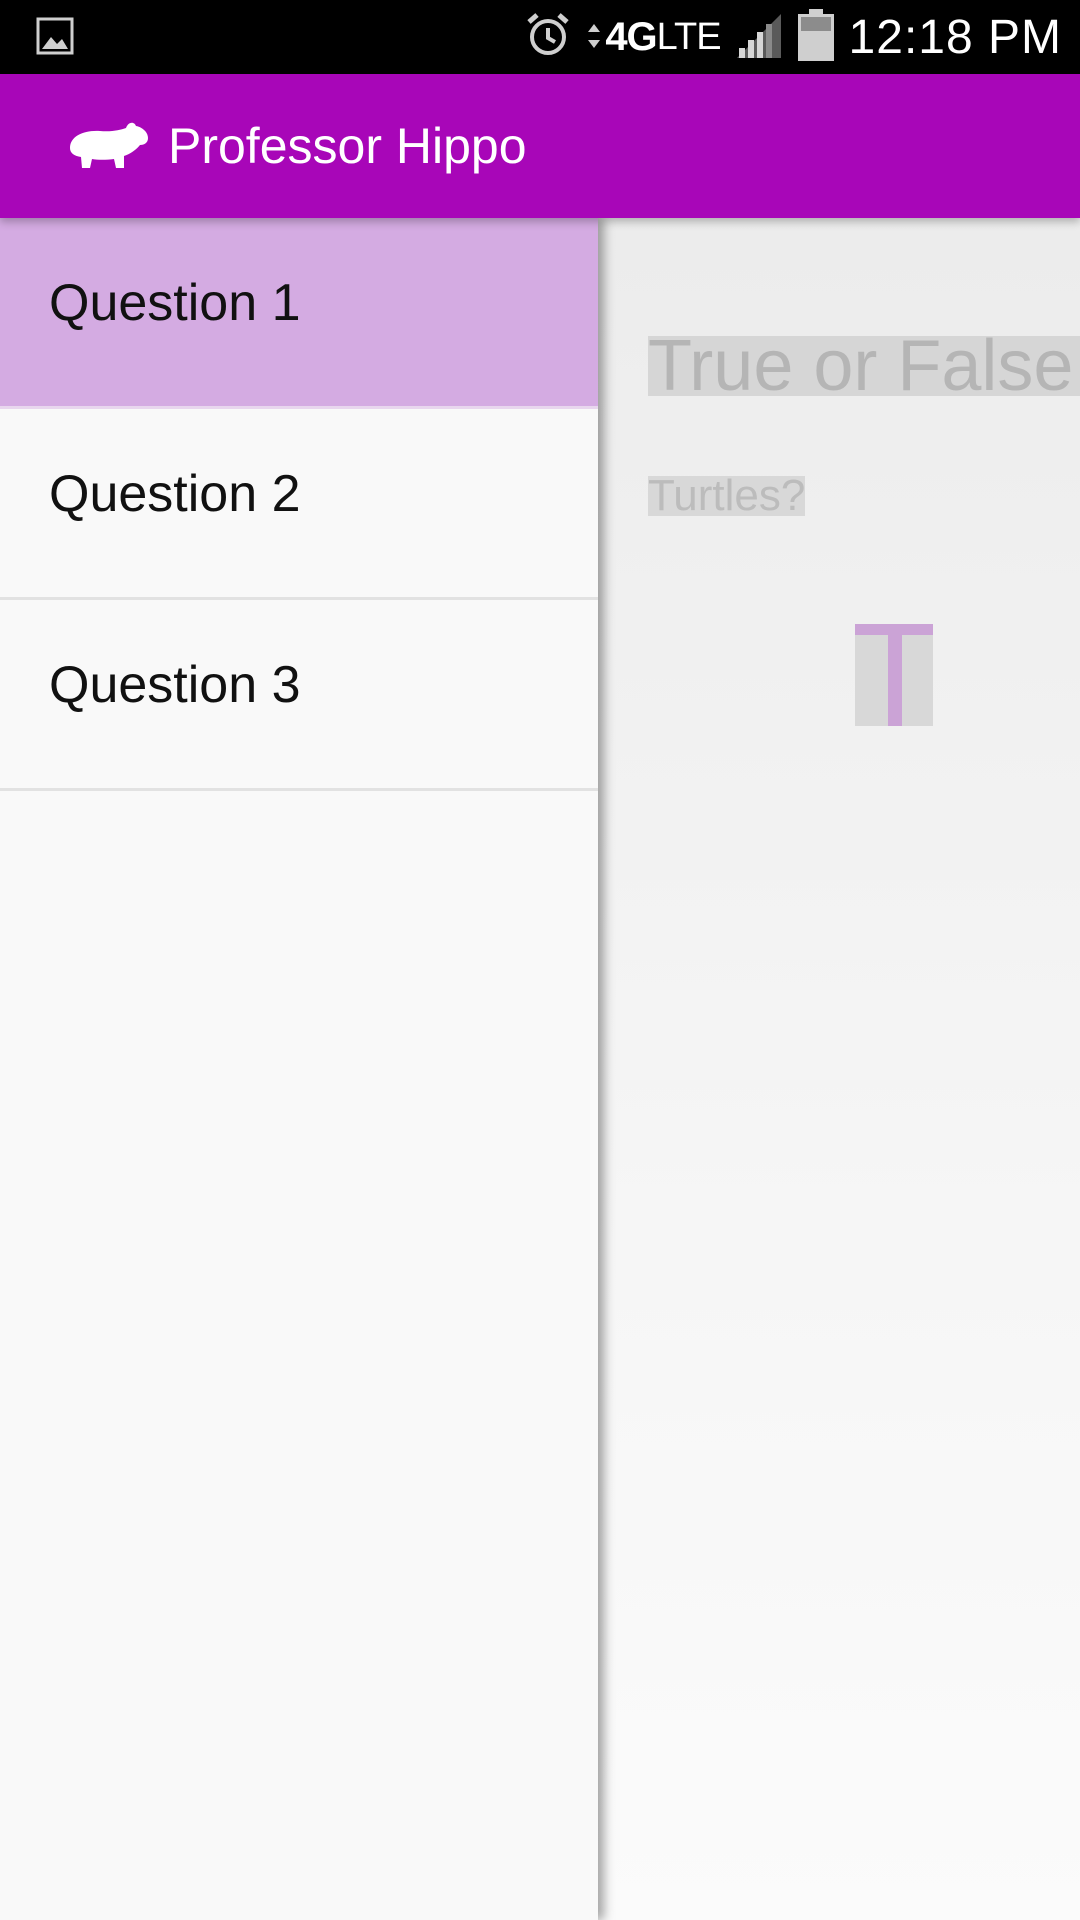 The height and width of the screenshot is (1920, 1080). Describe the element at coordinates (594, 37) in the screenshot. I see `data-arrows-icon` at that location.